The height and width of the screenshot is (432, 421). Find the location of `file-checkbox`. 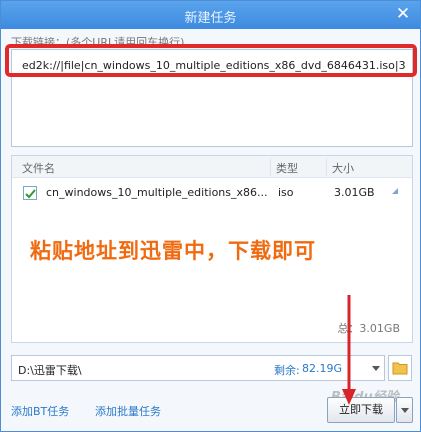

file-checkbox is located at coordinates (30, 193).